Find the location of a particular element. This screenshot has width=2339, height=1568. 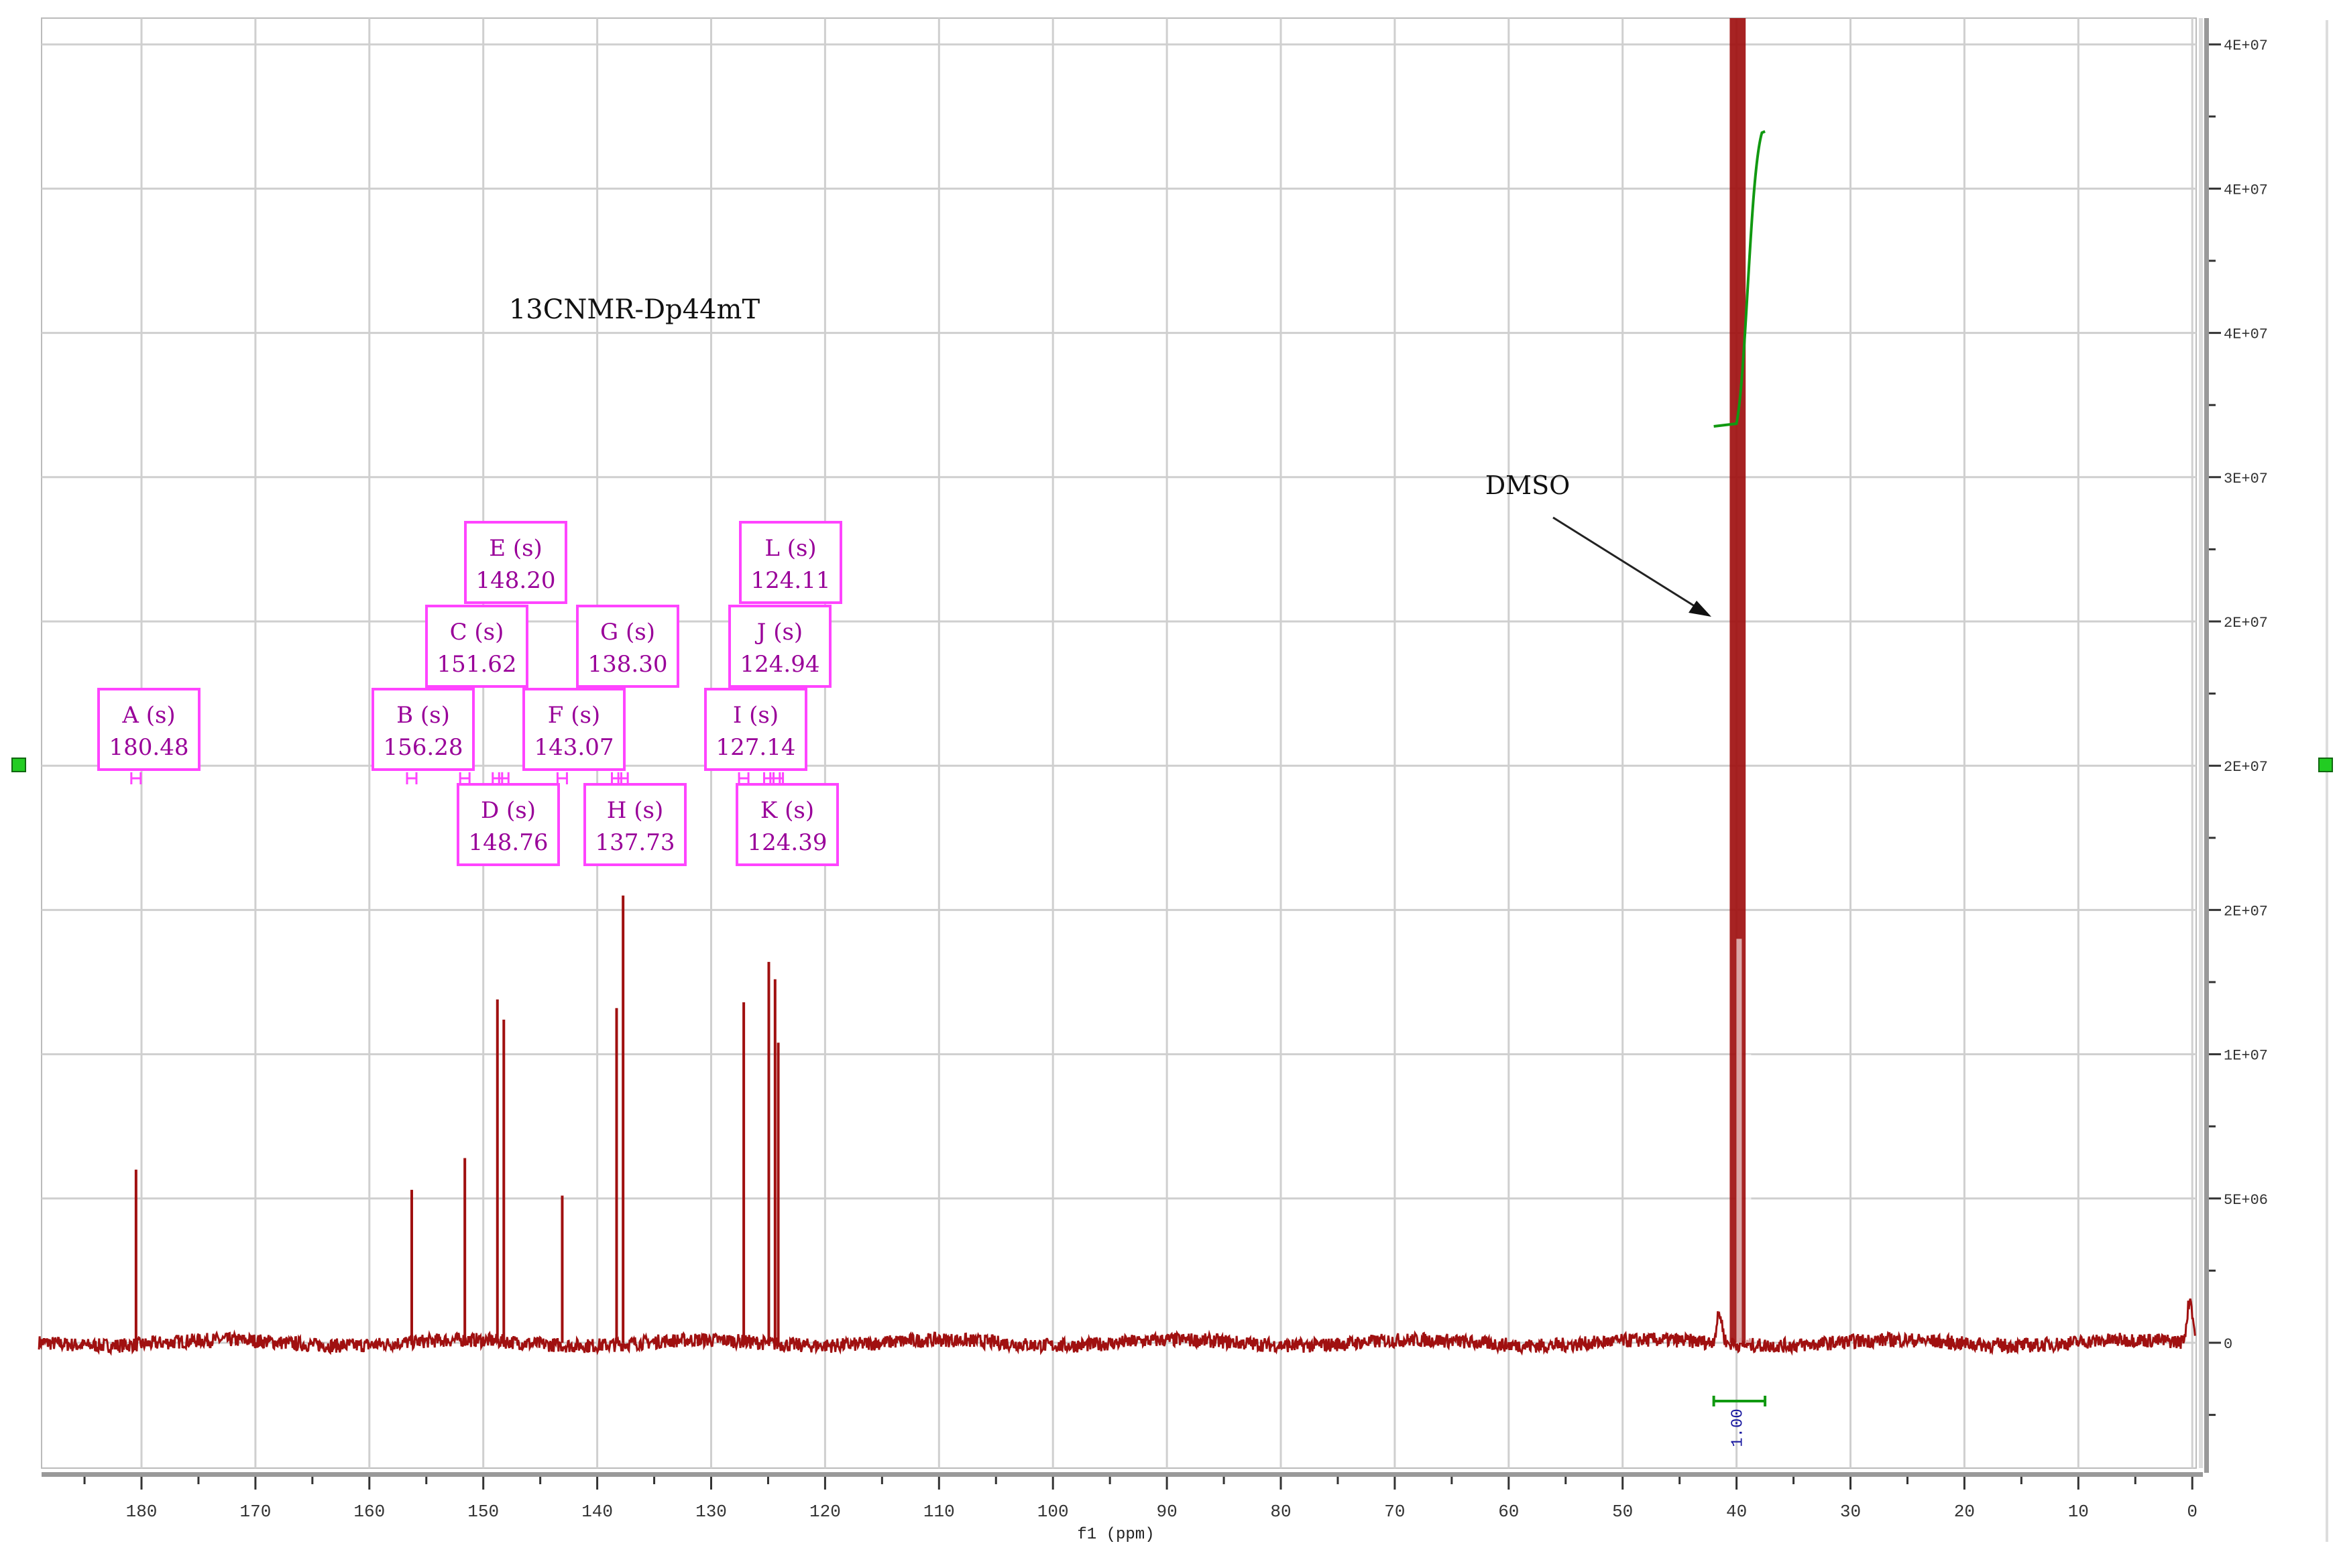

peak-label-shift: 124.11 is located at coordinates (791, 580).